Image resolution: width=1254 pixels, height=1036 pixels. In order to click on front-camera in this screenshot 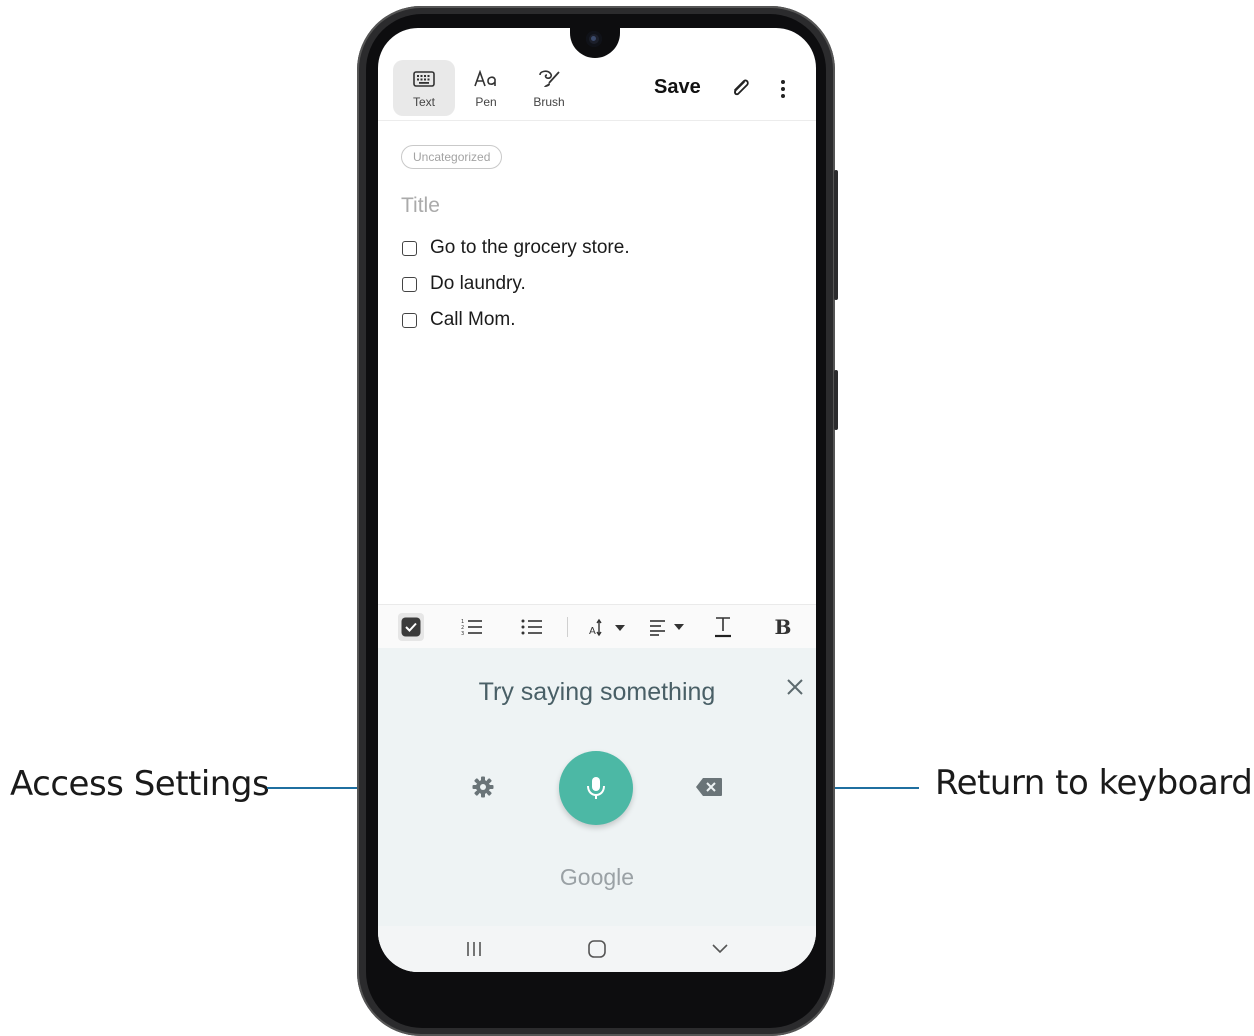, I will do `click(594, 39)`.